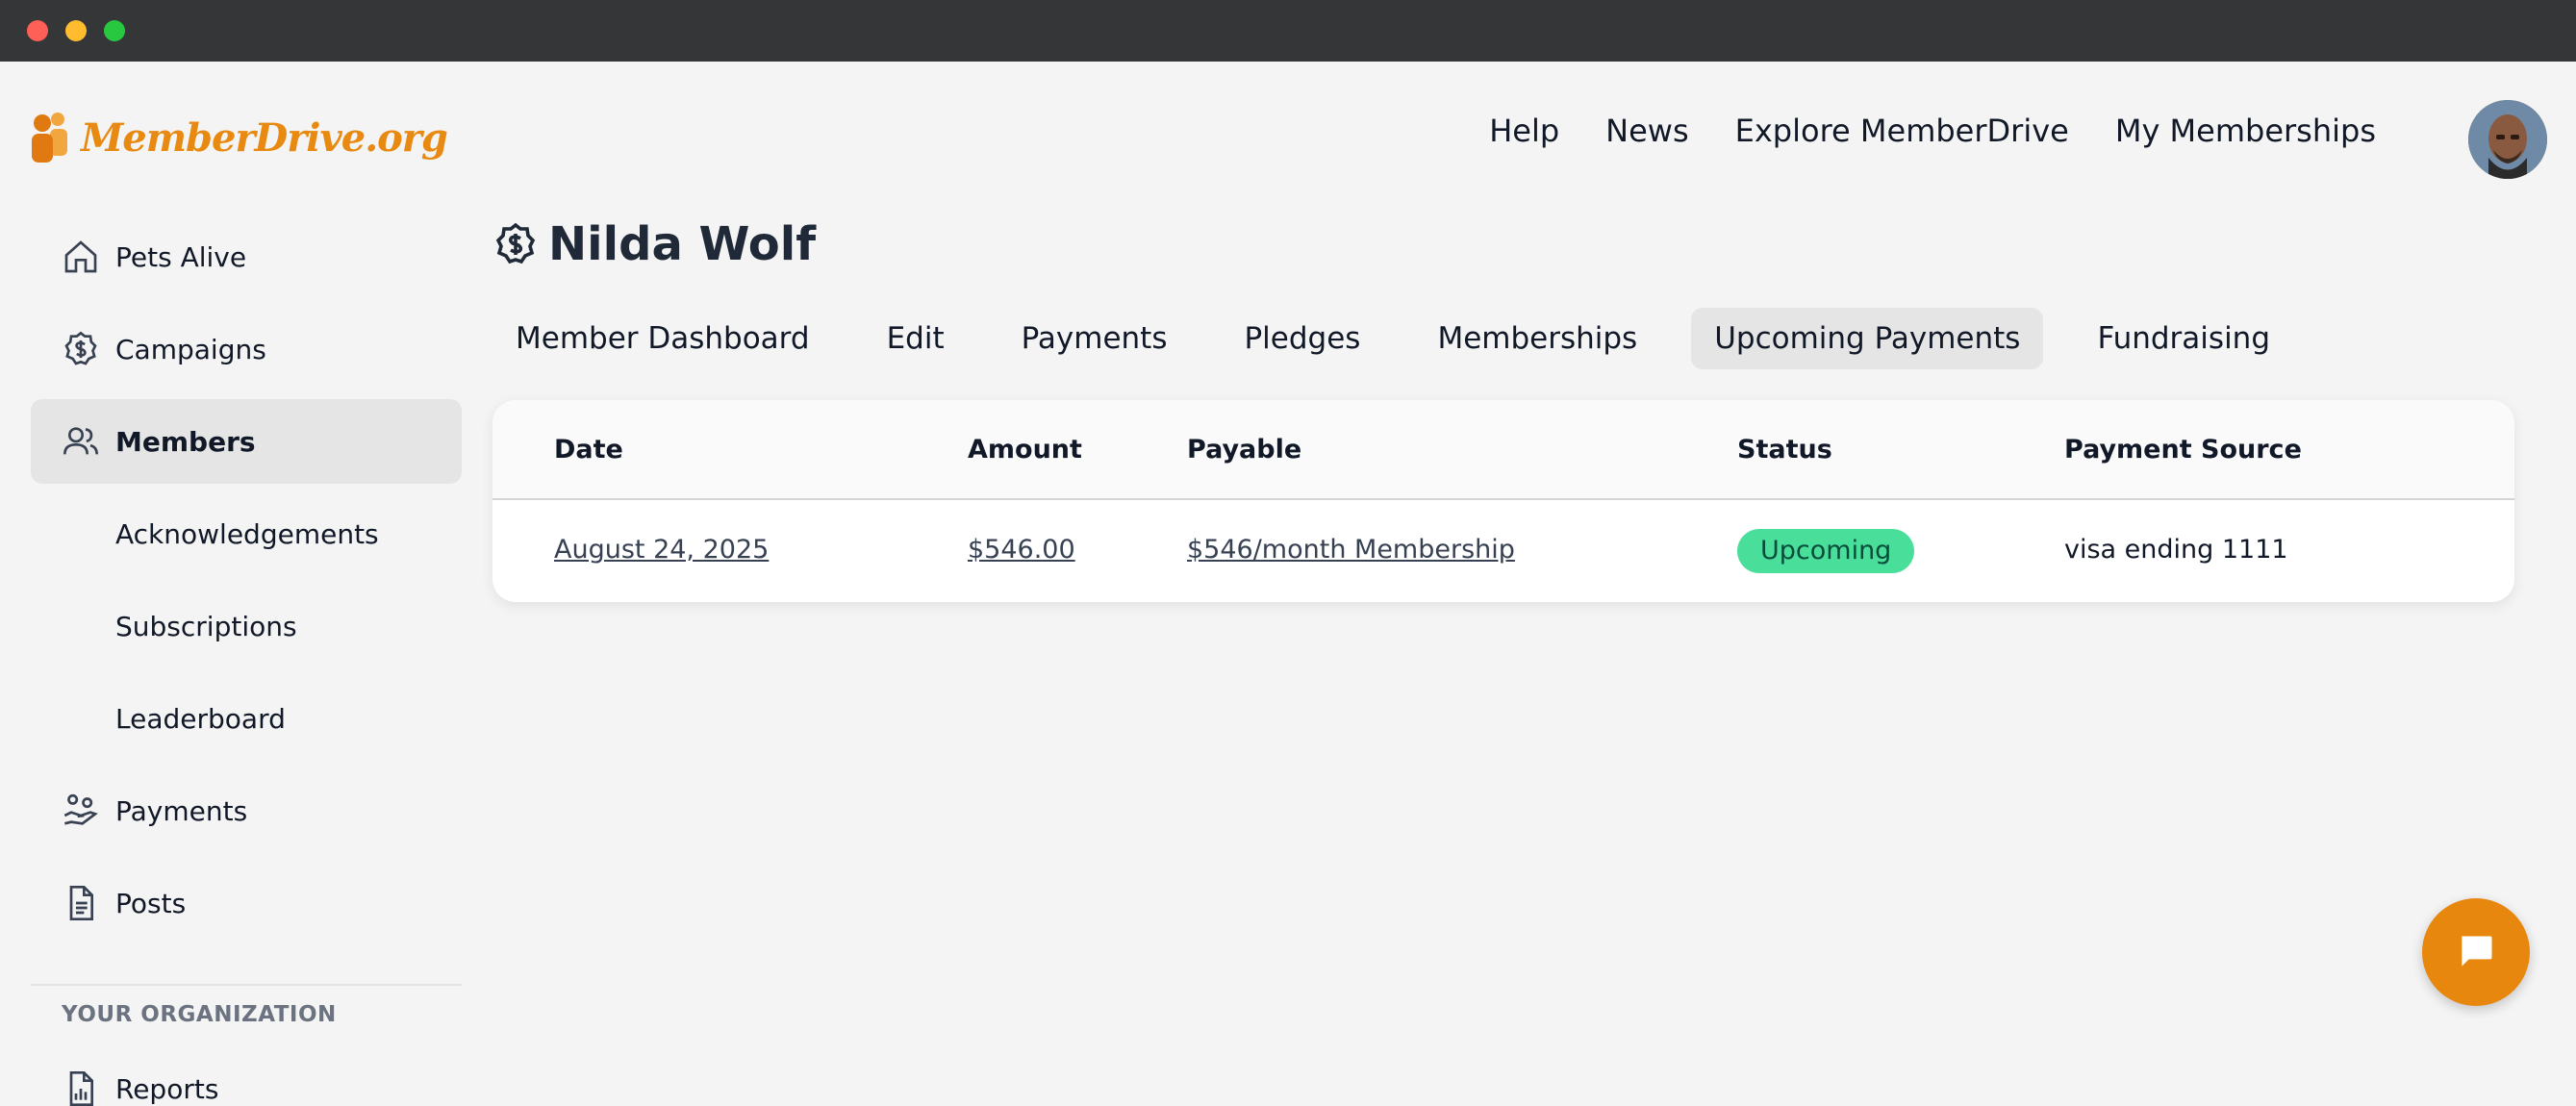 This screenshot has width=2576, height=1106. I want to click on brand-name: MemberDrive.org, so click(264, 137).